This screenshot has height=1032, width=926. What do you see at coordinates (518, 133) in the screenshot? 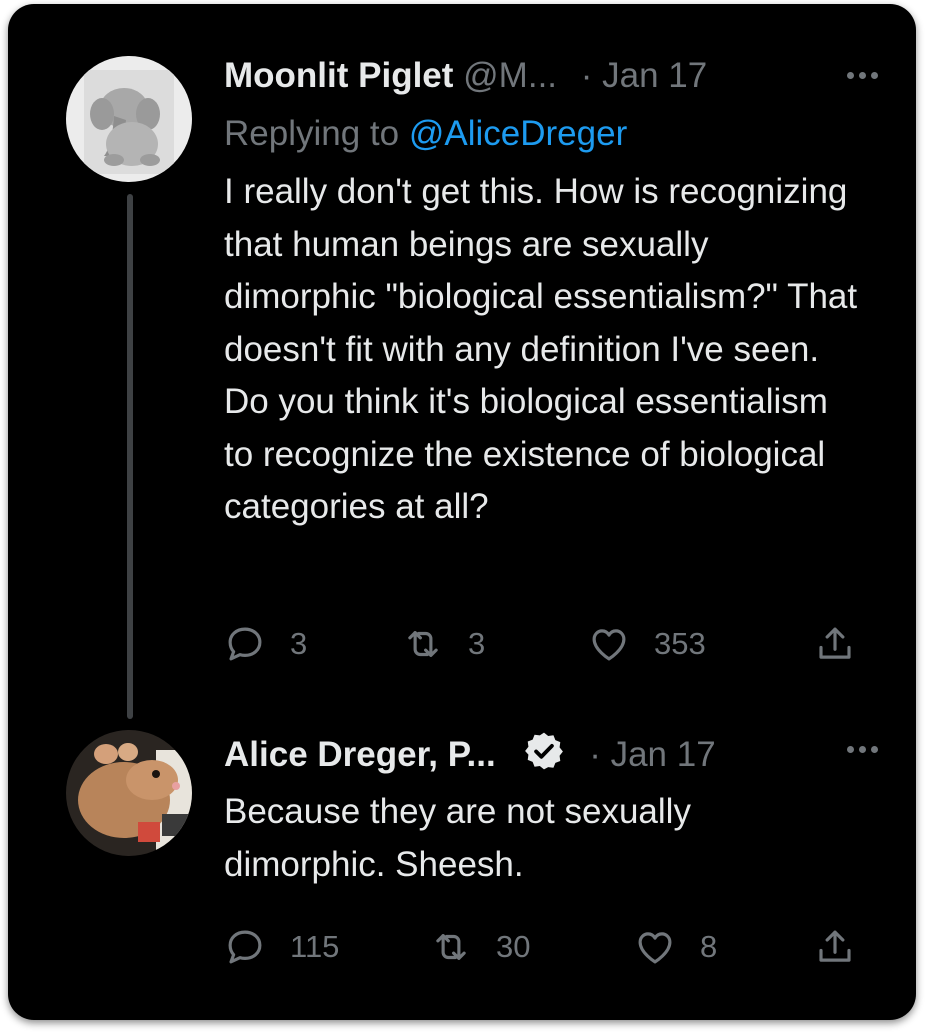
I see `replying-to-mention: @AliceDreger` at bounding box center [518, 133].